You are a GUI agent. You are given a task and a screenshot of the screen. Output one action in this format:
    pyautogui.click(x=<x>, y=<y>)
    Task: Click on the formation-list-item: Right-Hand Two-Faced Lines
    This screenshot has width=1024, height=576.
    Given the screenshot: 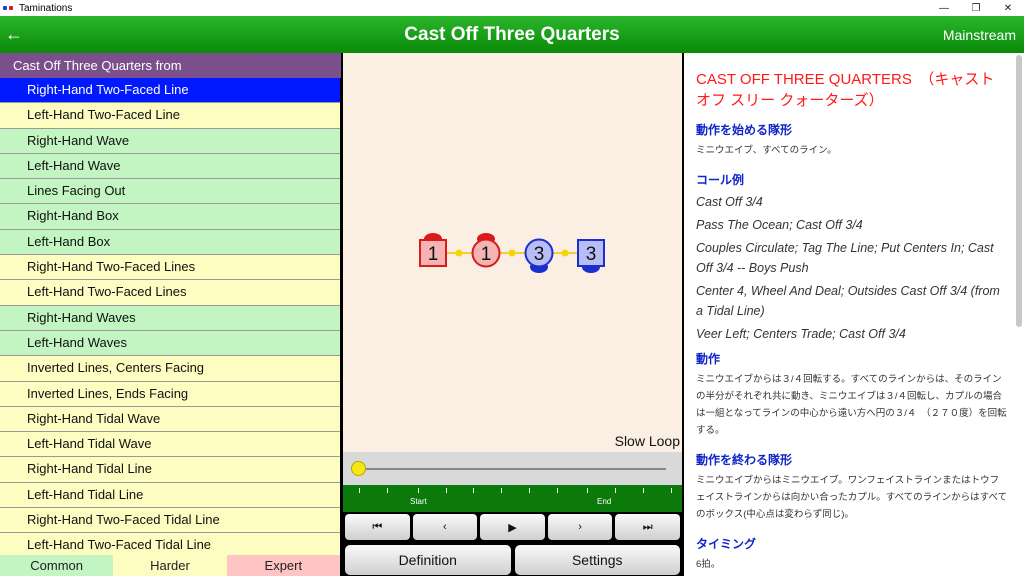 What is the action you would take?
    pyautogui.click(x=170, y=268)
    